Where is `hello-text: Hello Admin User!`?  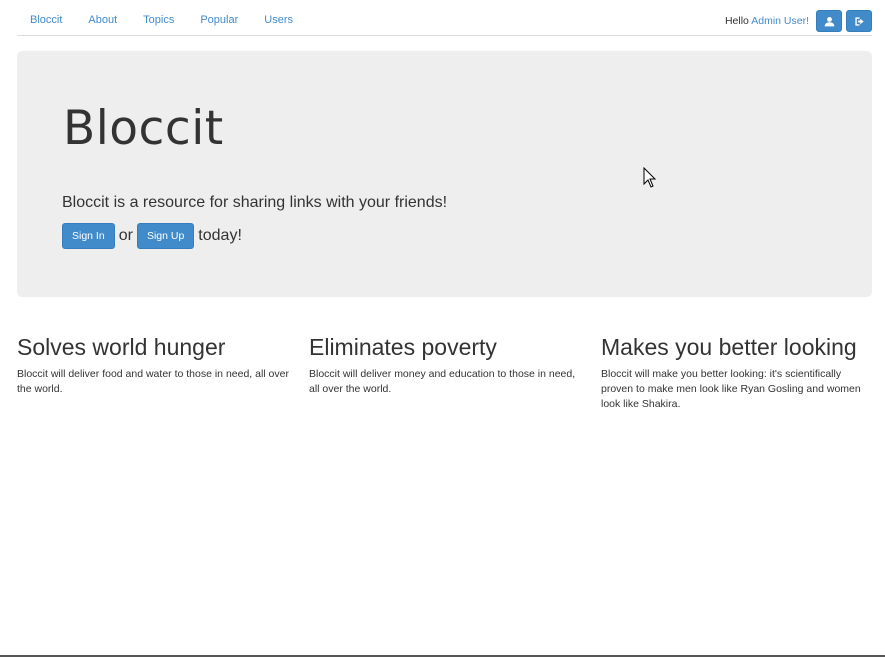
hello-text: Hello Admin User! is located at coordinates (767, 21).